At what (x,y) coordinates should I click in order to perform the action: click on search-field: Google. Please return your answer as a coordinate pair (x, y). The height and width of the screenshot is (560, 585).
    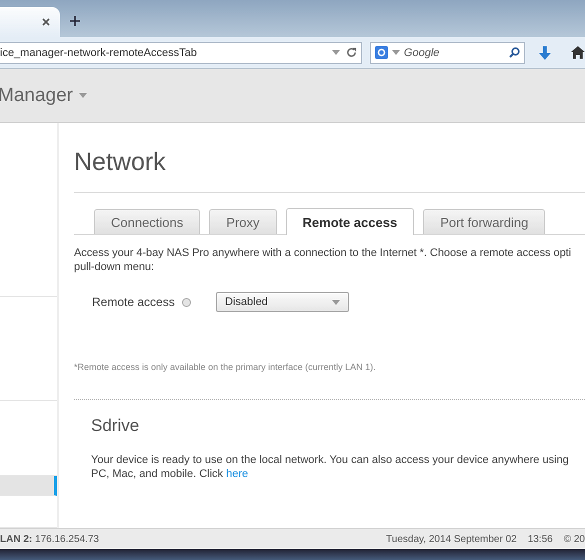
    Looking at the image, I should click on (448, 53).